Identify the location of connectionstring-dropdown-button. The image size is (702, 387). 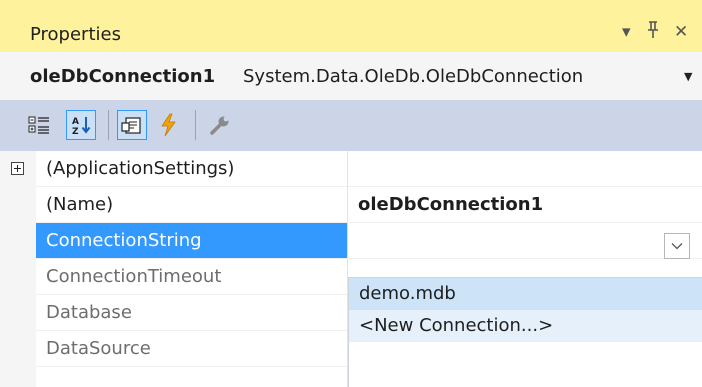
(677, 246).